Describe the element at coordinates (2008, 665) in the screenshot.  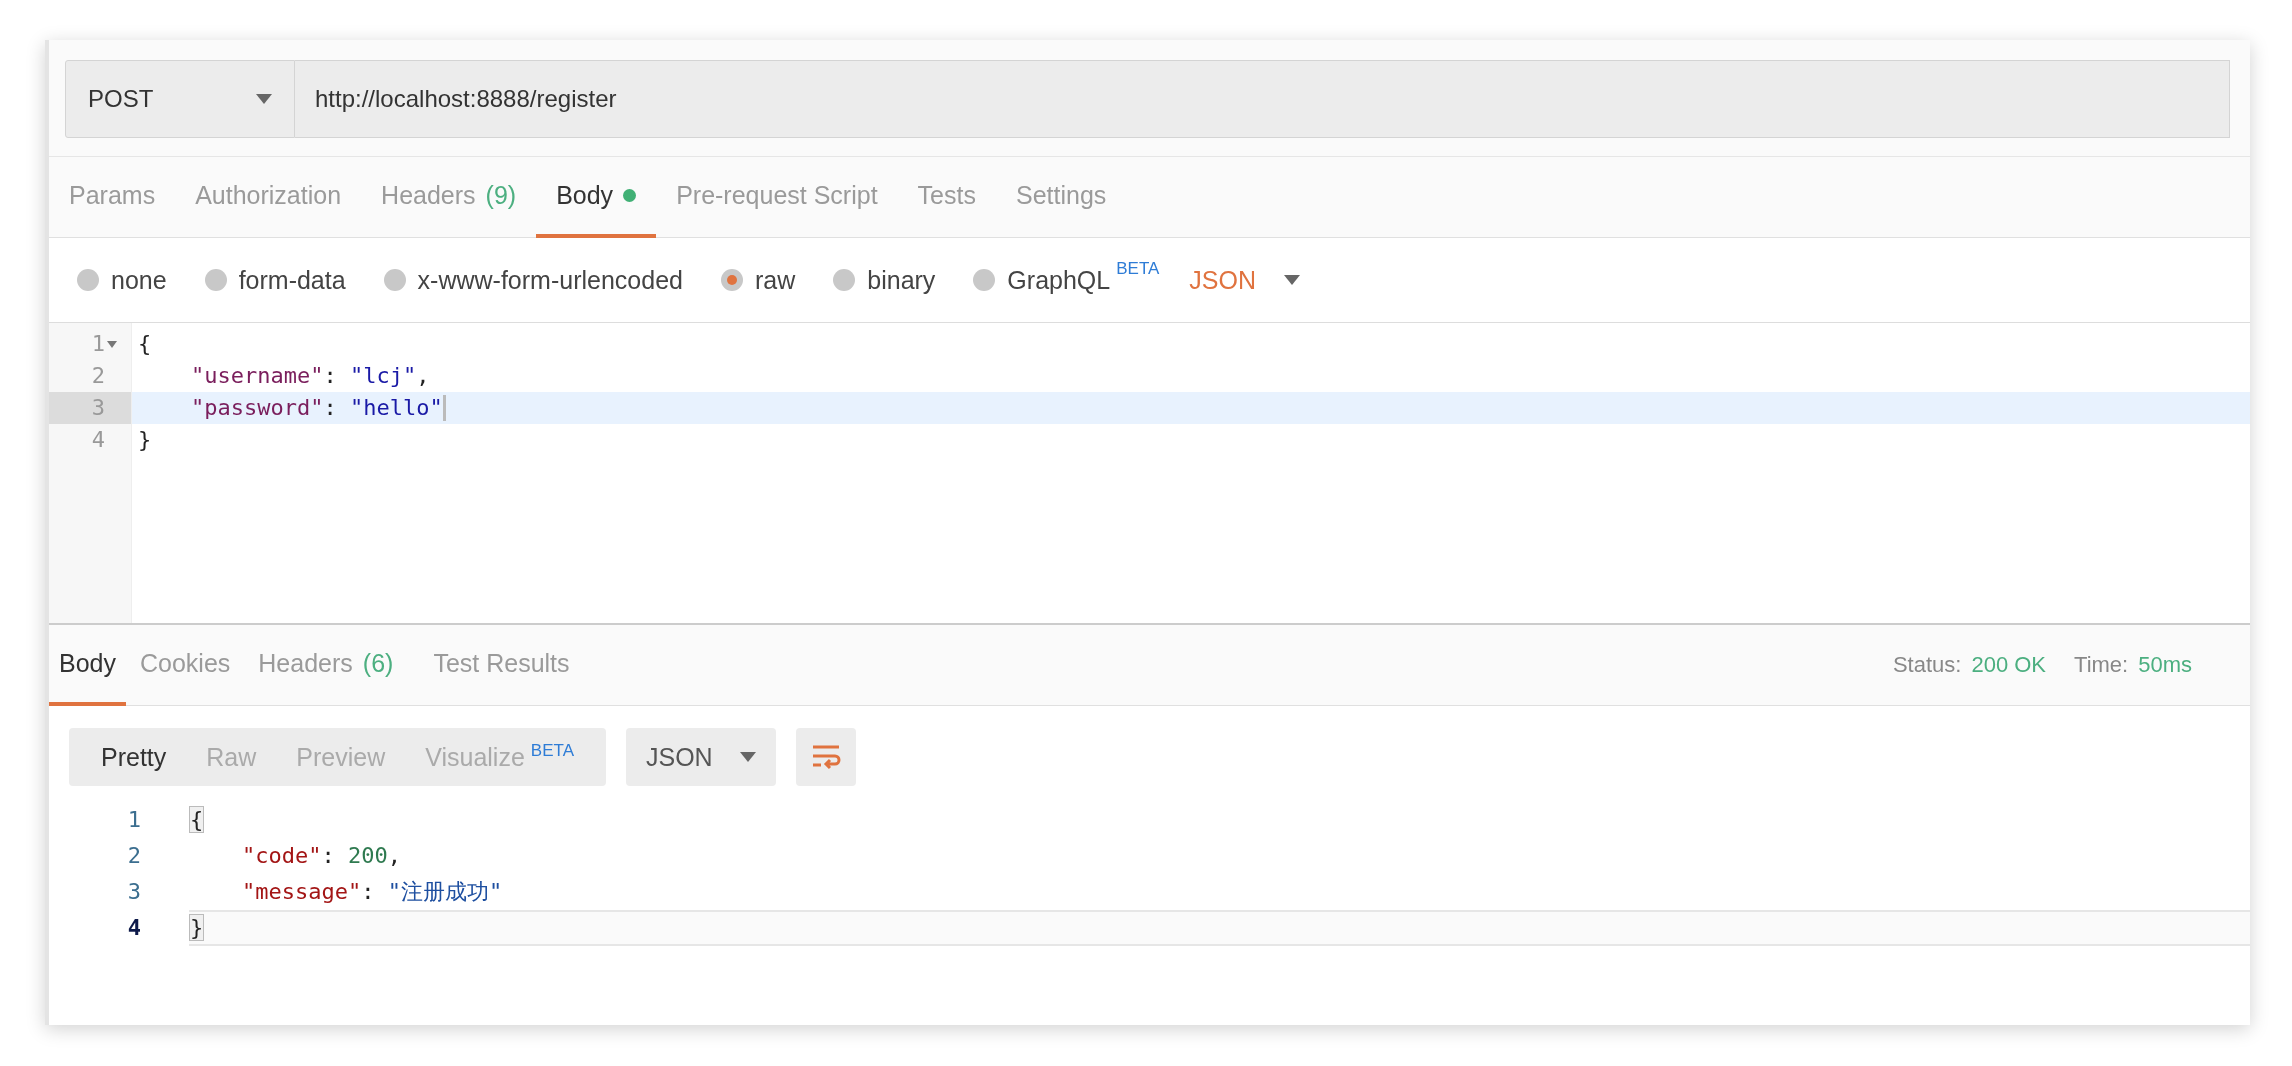
I see `meta-value: 200 OK` at that location.